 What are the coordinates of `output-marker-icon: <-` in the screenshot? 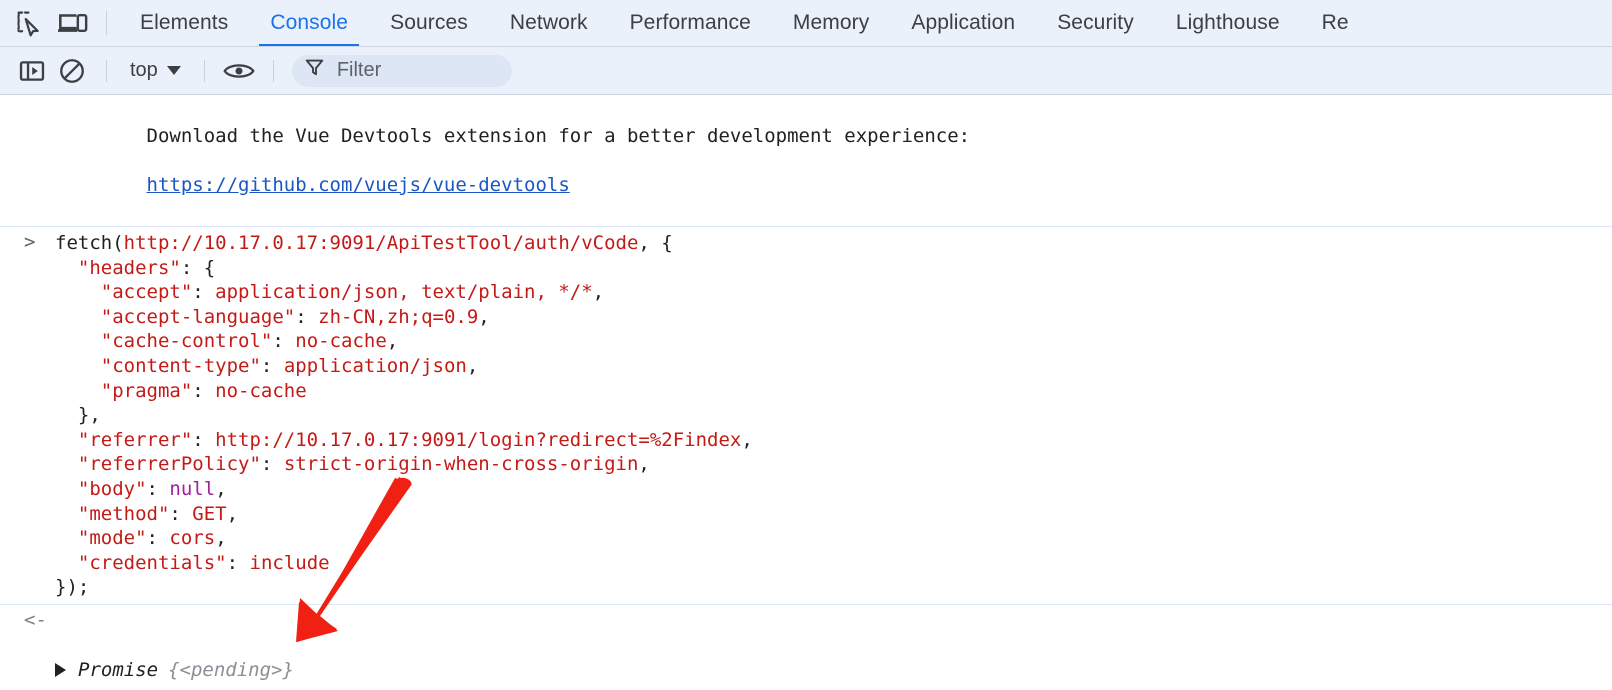 It's located at (35, 619).